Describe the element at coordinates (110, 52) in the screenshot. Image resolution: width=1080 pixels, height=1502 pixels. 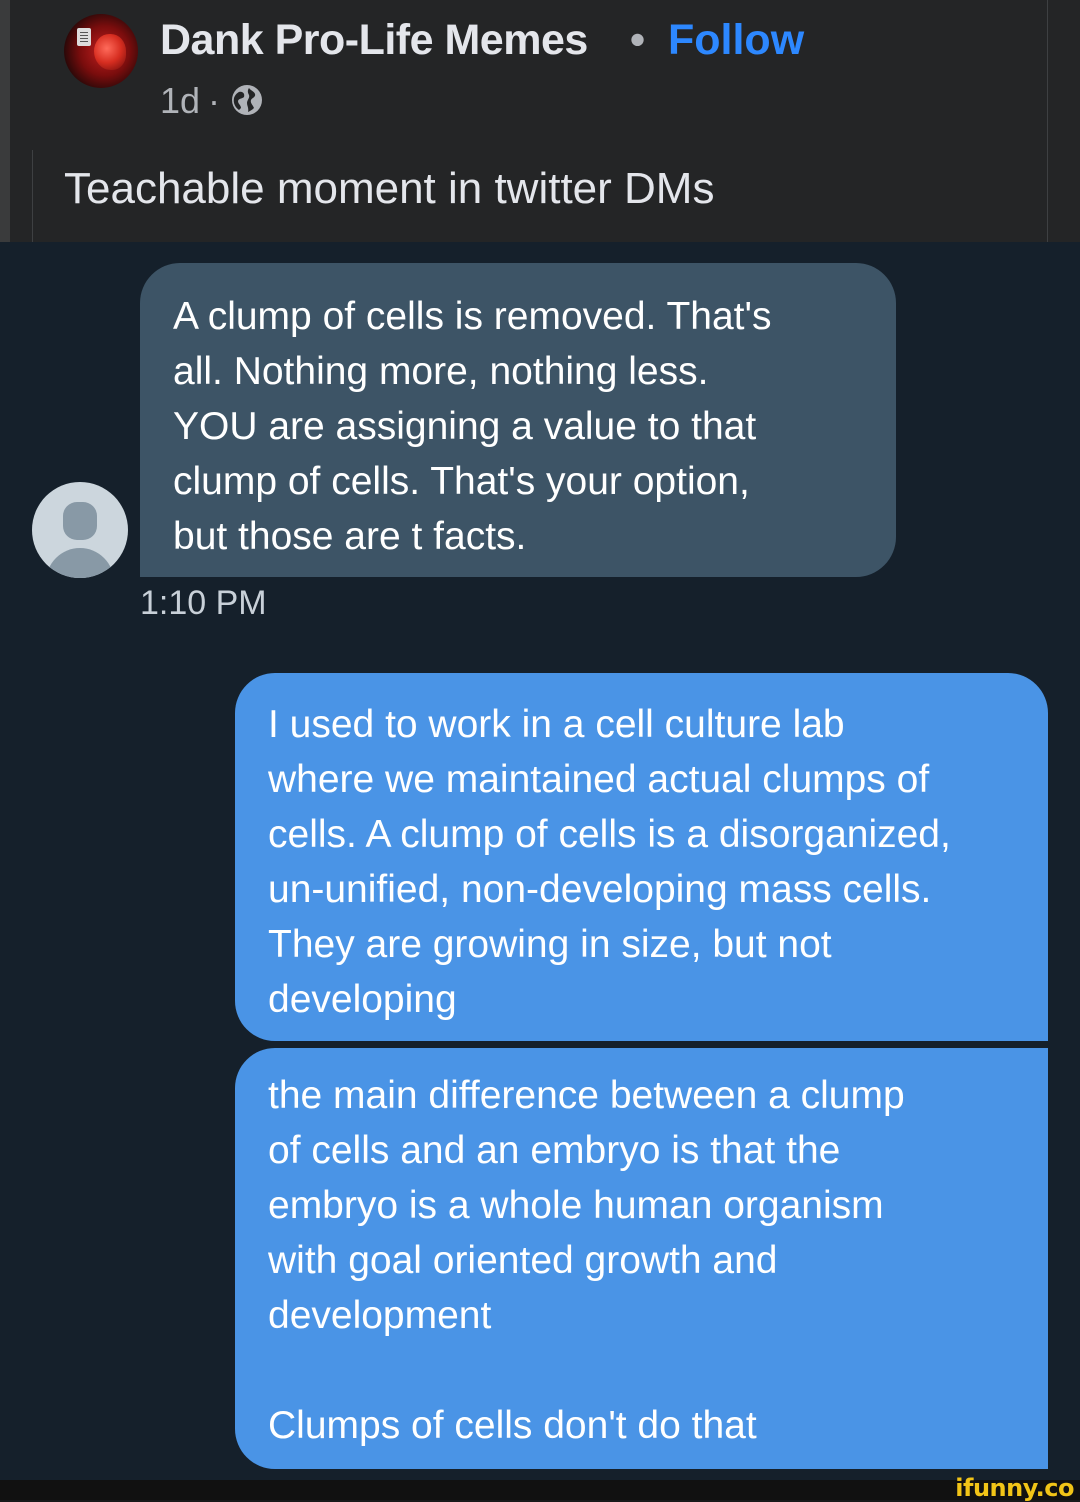
I see `embryo-icon` at that location.